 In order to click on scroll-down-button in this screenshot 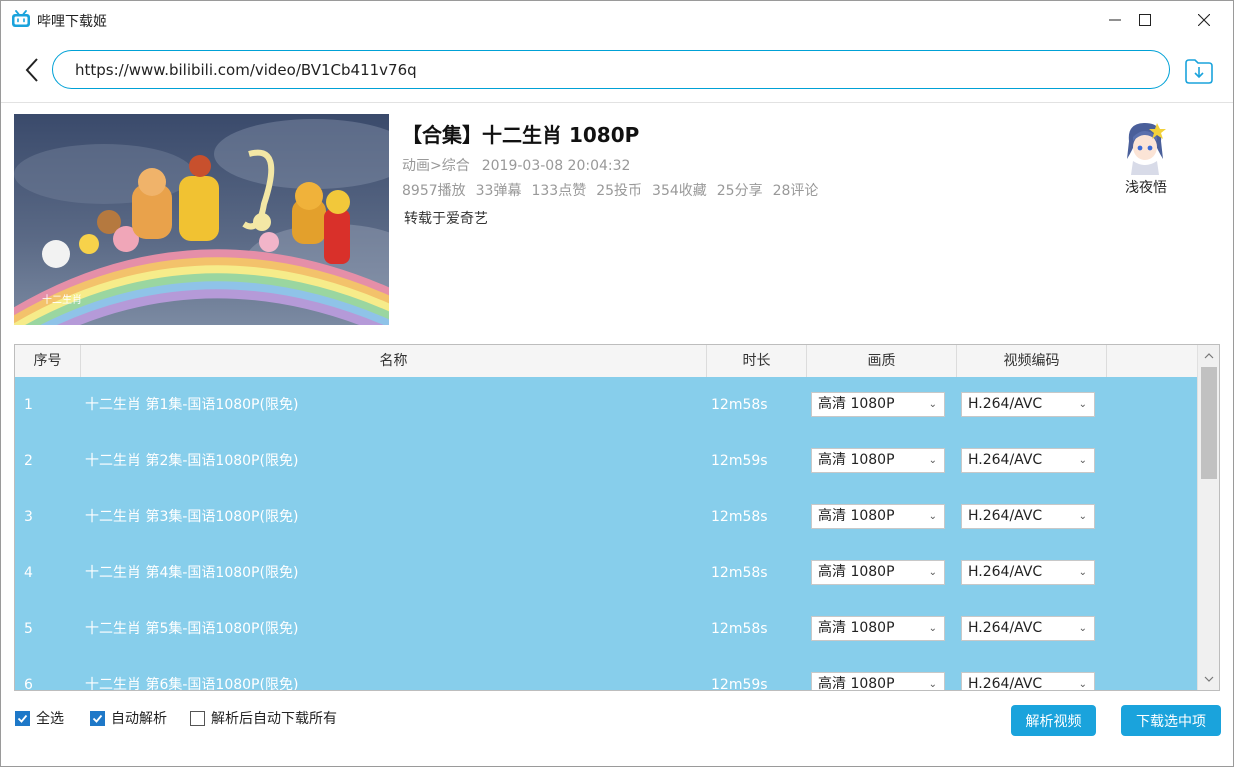, I will do `click(1208, 679)`.